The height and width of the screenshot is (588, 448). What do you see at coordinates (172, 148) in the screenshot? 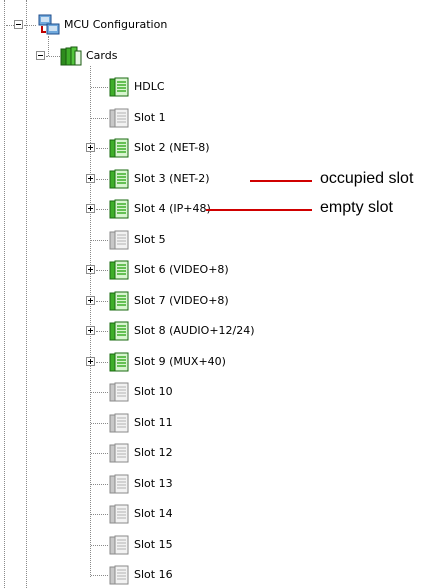
I see `slot-label: Slot 2 (NET-8)` at bounding box center [172, 148].